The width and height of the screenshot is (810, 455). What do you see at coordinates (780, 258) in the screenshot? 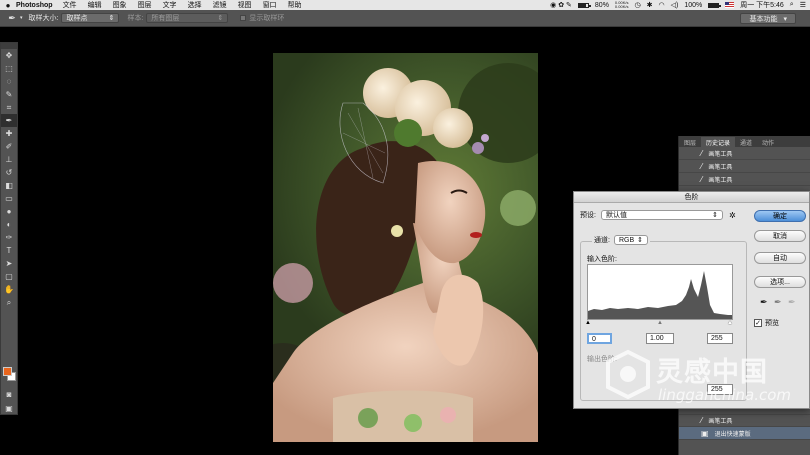
I see `auto-button: 自动` at bounding box center [780, 258].